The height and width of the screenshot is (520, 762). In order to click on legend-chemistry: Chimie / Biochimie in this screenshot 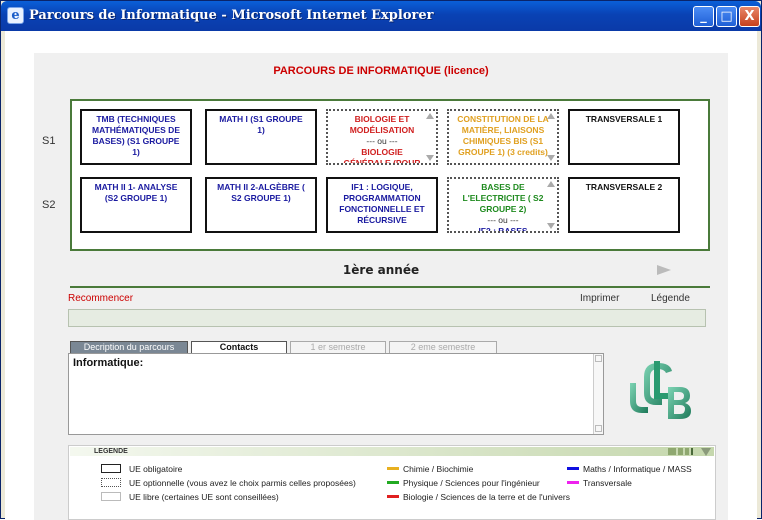, I will do `click(438, 469)`.